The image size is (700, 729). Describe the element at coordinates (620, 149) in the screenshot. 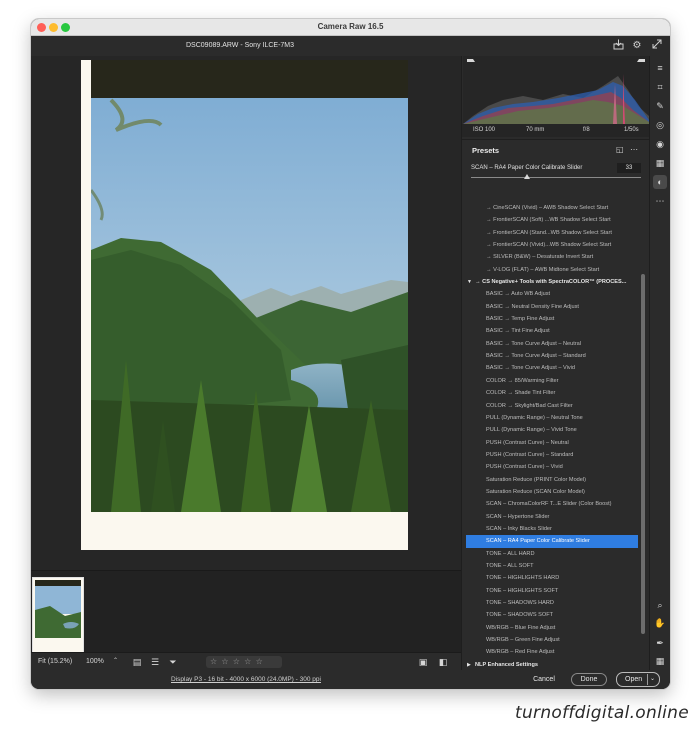

I see `create-preset-icon: ◱` at that location.